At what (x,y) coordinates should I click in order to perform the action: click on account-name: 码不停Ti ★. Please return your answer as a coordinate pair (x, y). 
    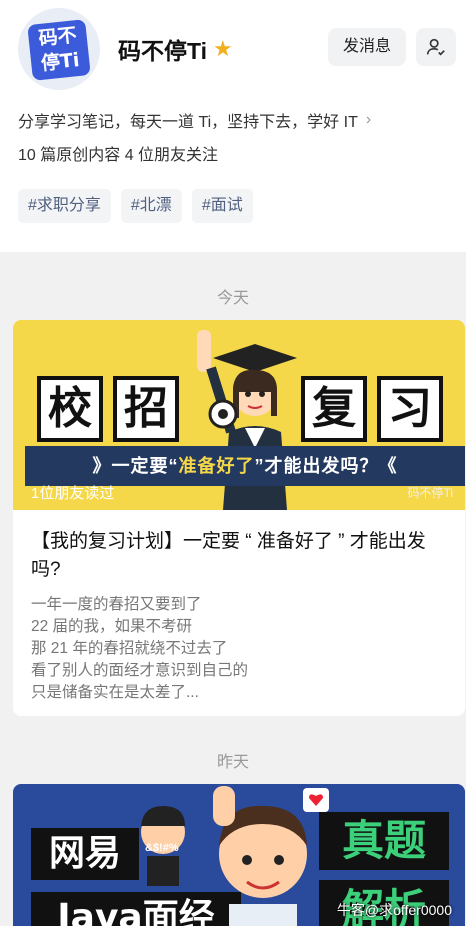
    Looking at the image, I should click on (175, 49).